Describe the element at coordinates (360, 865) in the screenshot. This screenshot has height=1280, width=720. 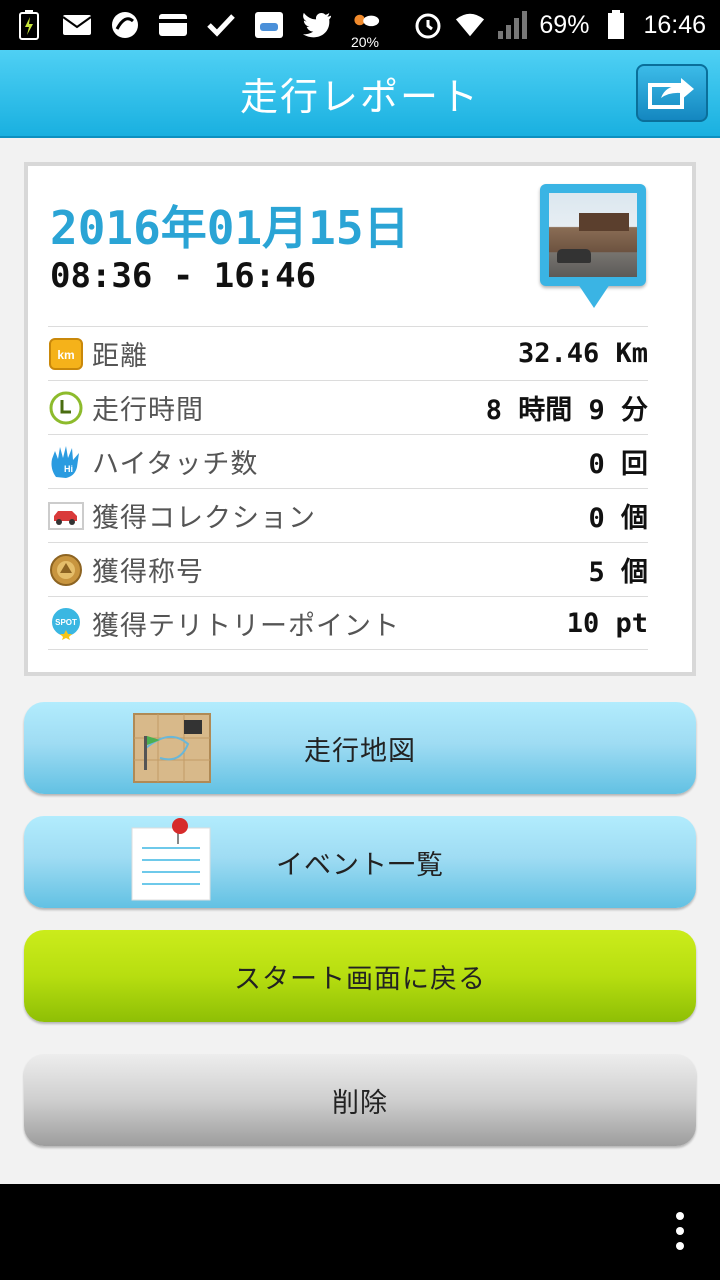
I see `event-list-label: イベント一覧` at that location.